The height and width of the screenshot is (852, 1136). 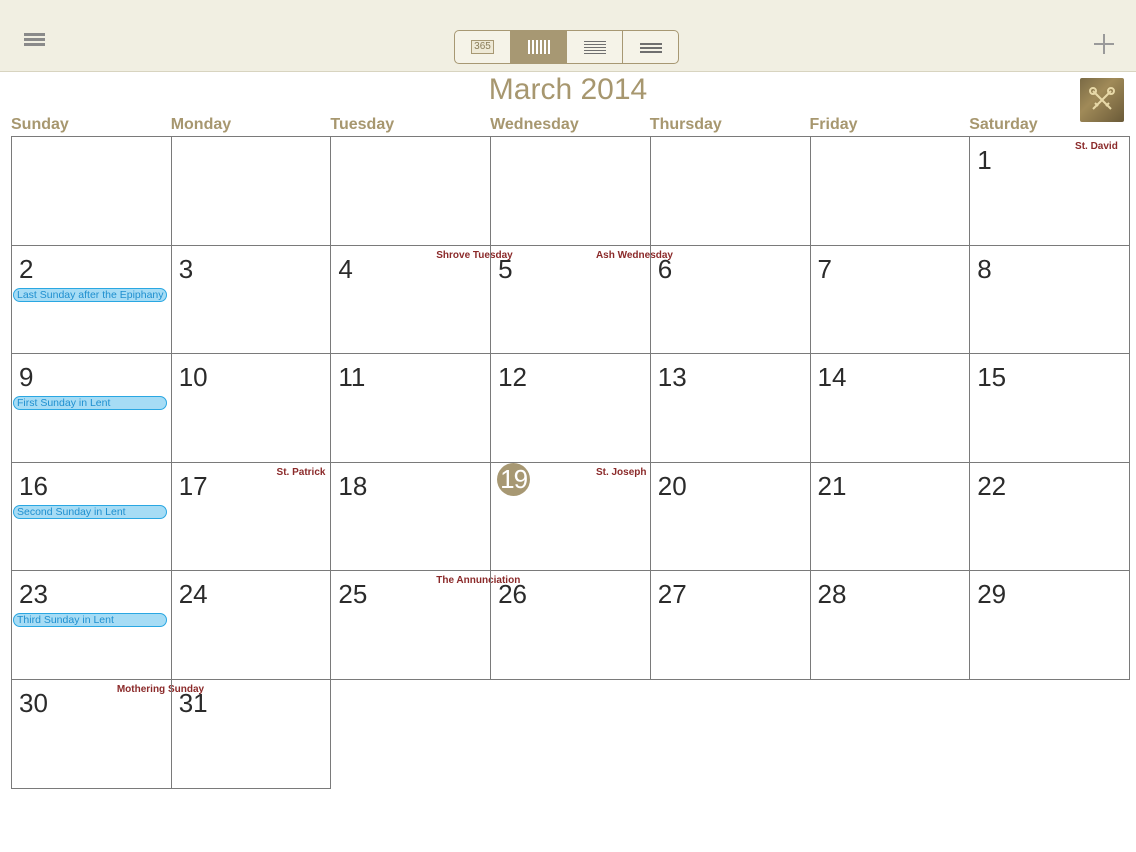 What do you see at coordinates (570, 625) in the screenshot?
I see `day-cell-26: 26` at bounding box center [570, 625].